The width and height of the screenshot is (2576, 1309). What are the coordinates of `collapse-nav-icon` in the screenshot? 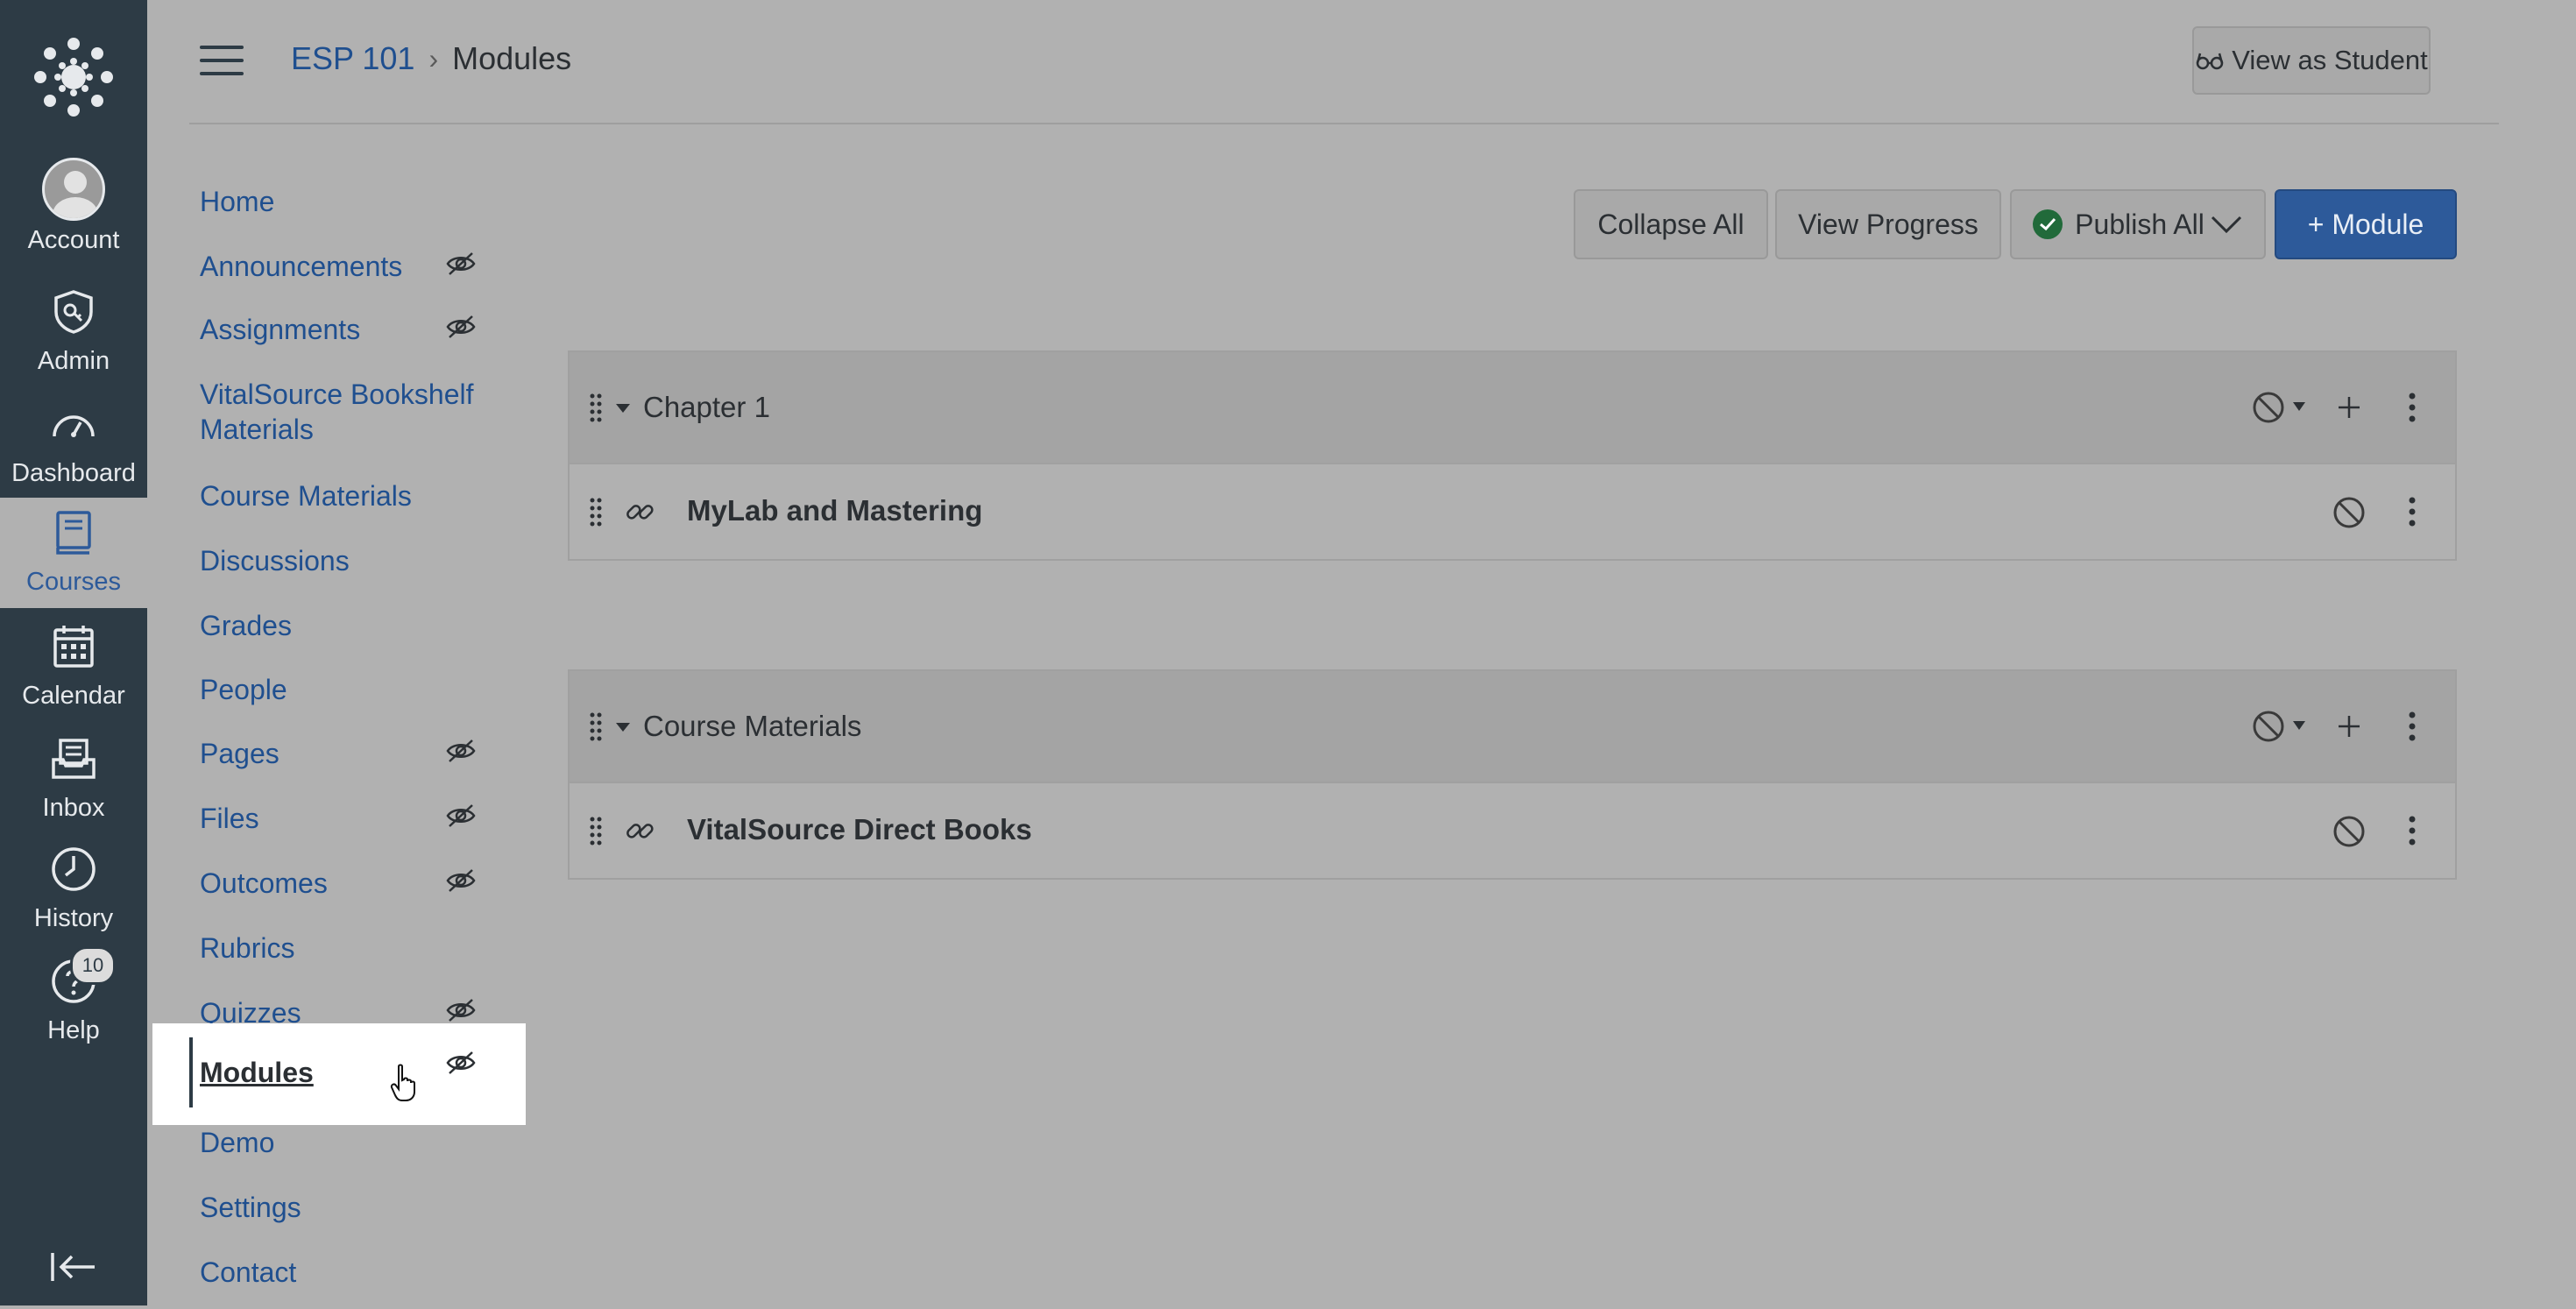 It's located at (73, 1267).